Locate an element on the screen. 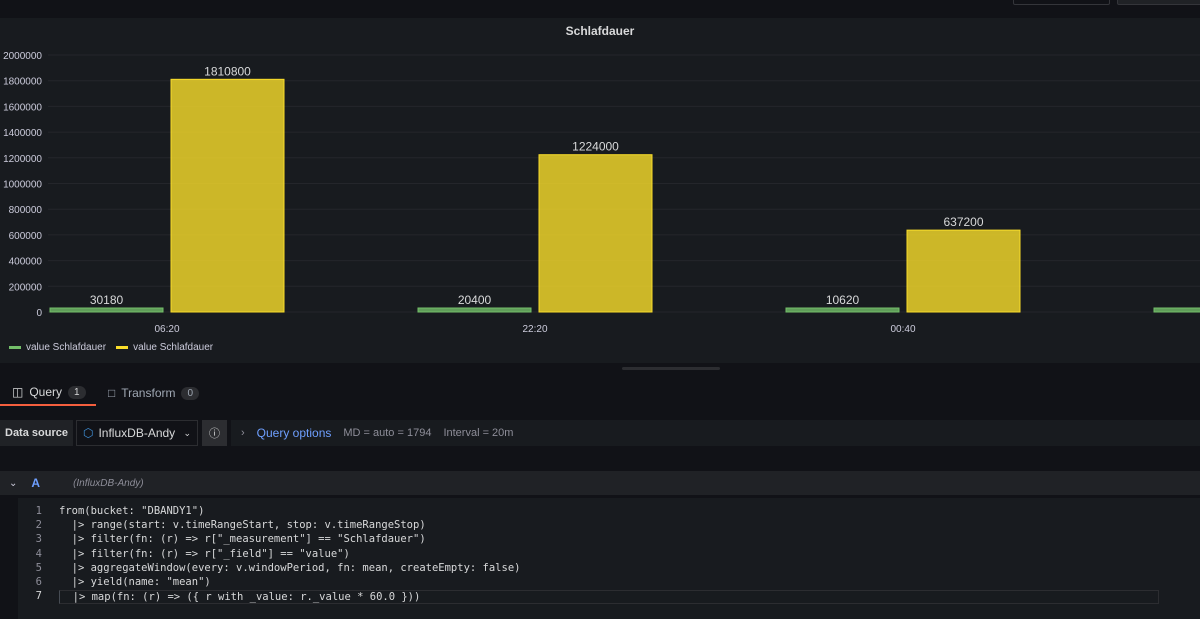 The height and width of the screenshot is (619, 1200). data-label: 1810800 is located at coordinates (227, 71).